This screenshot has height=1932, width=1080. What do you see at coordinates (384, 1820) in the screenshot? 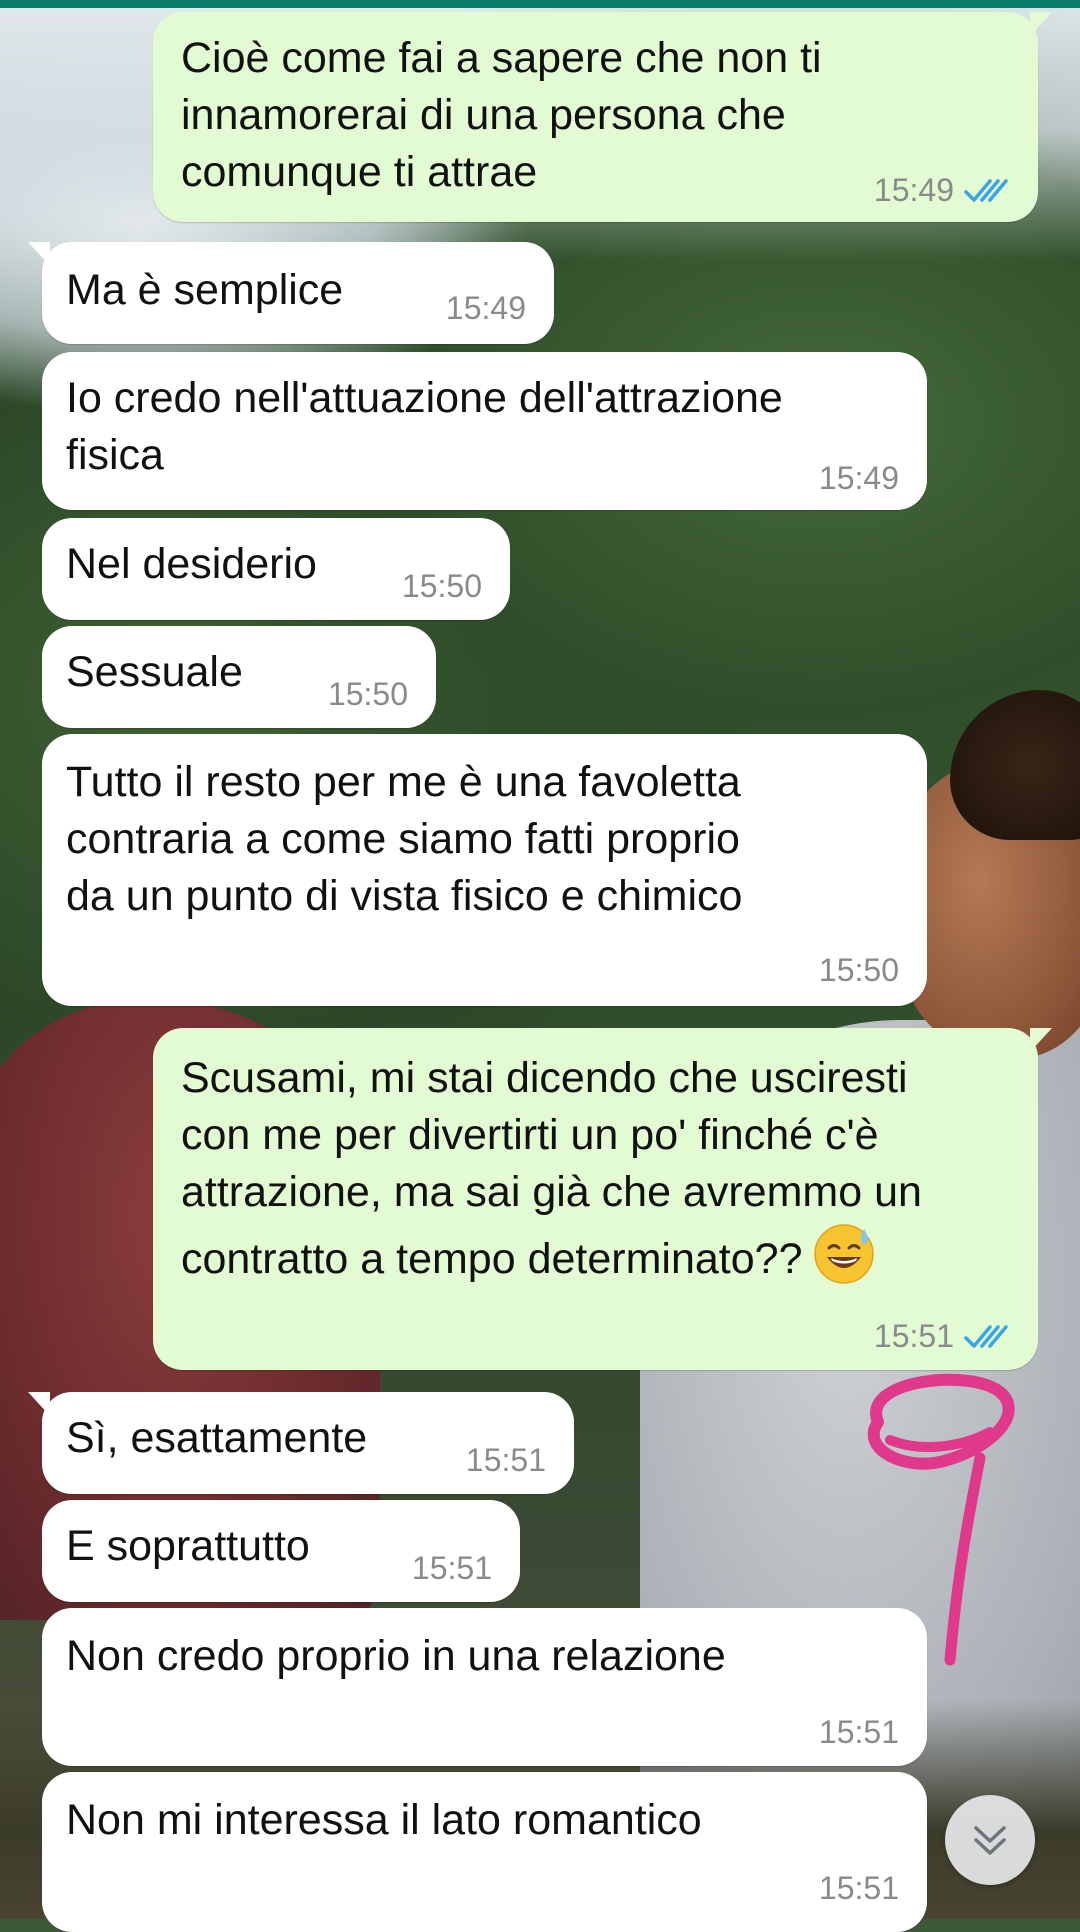
I see `message-text: Non mi interessa il lato romantico` at bounding box center [384, 1820].